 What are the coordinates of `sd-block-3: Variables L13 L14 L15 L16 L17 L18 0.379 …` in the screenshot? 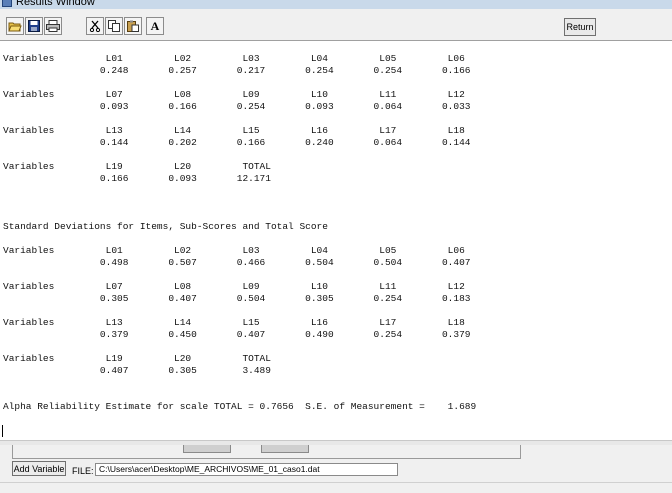 It's located at (237, 328).